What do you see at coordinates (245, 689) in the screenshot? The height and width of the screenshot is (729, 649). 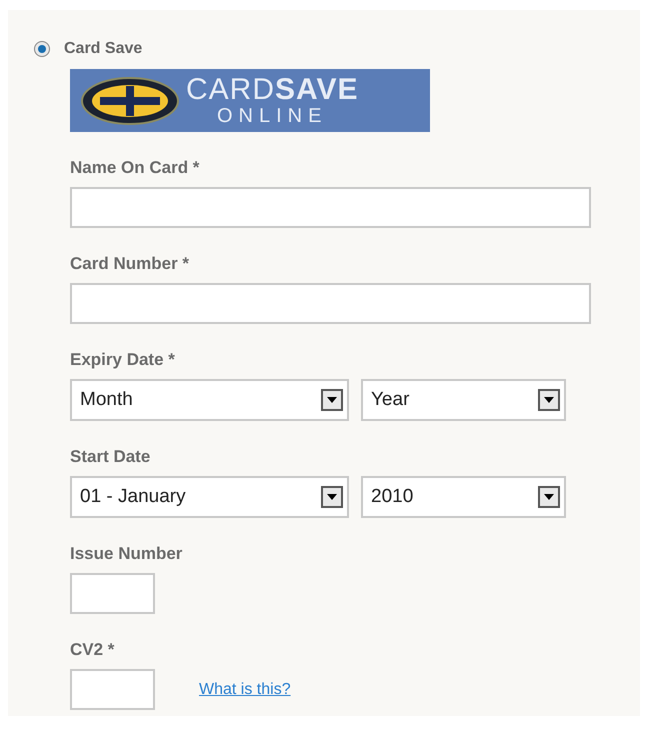 I see `help-link: What is this?` at bounding box center [245, 689].